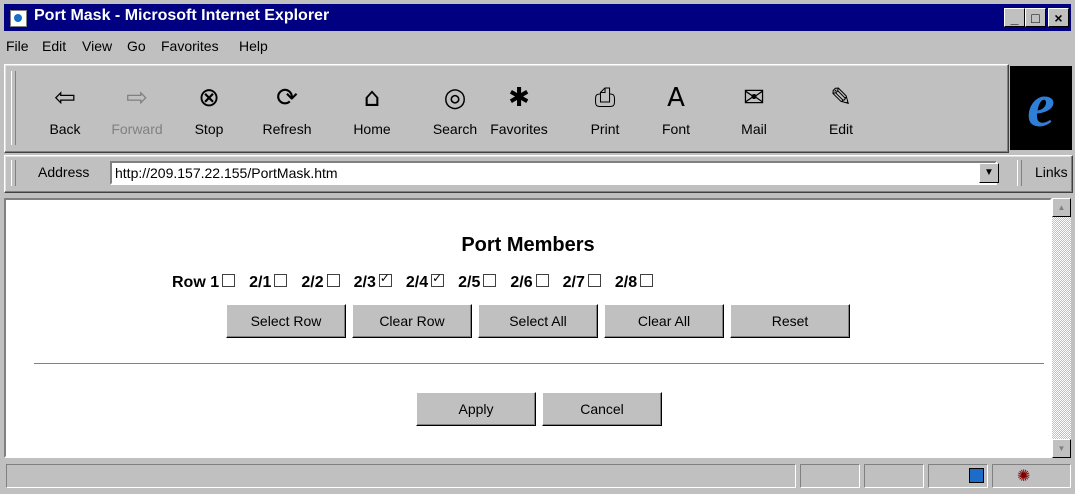 The image size is (1075, 494). I want to click on menu-go: Go, so click(136, 46).